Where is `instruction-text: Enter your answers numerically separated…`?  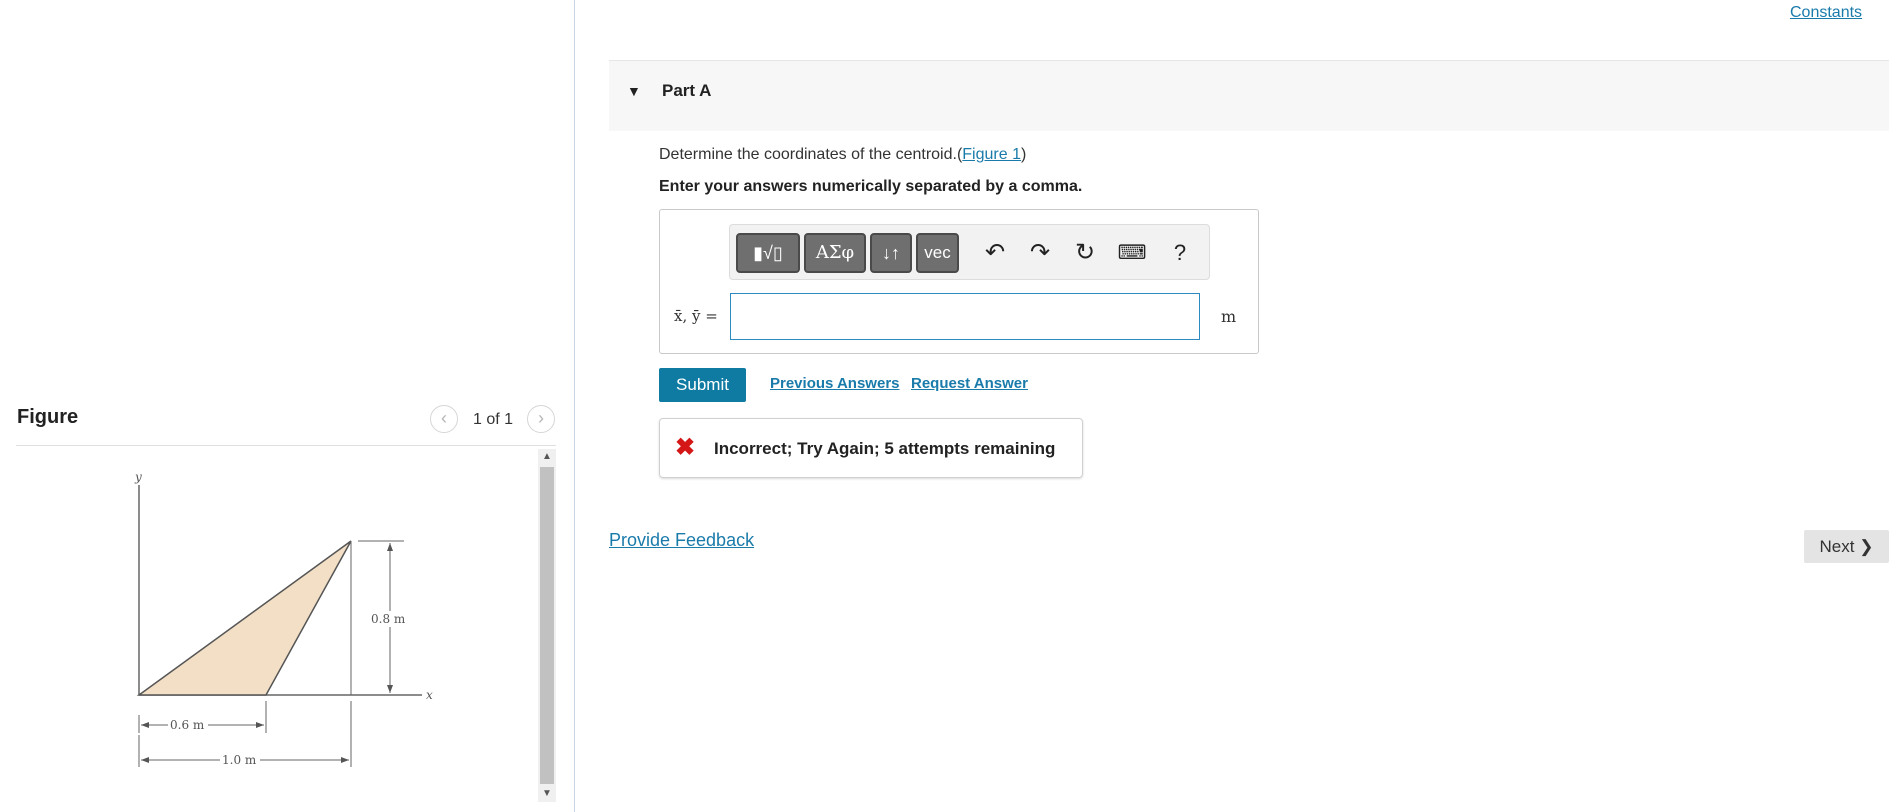
instruction-text: Enter your answers numerically separated… is located at coordinates (871, 186).